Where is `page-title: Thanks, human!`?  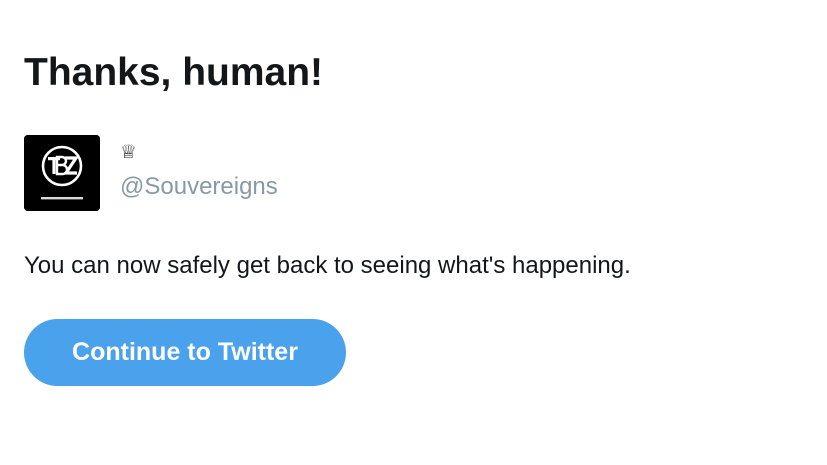 page-title: Thanks, human! is located at coordinates (174, 72).